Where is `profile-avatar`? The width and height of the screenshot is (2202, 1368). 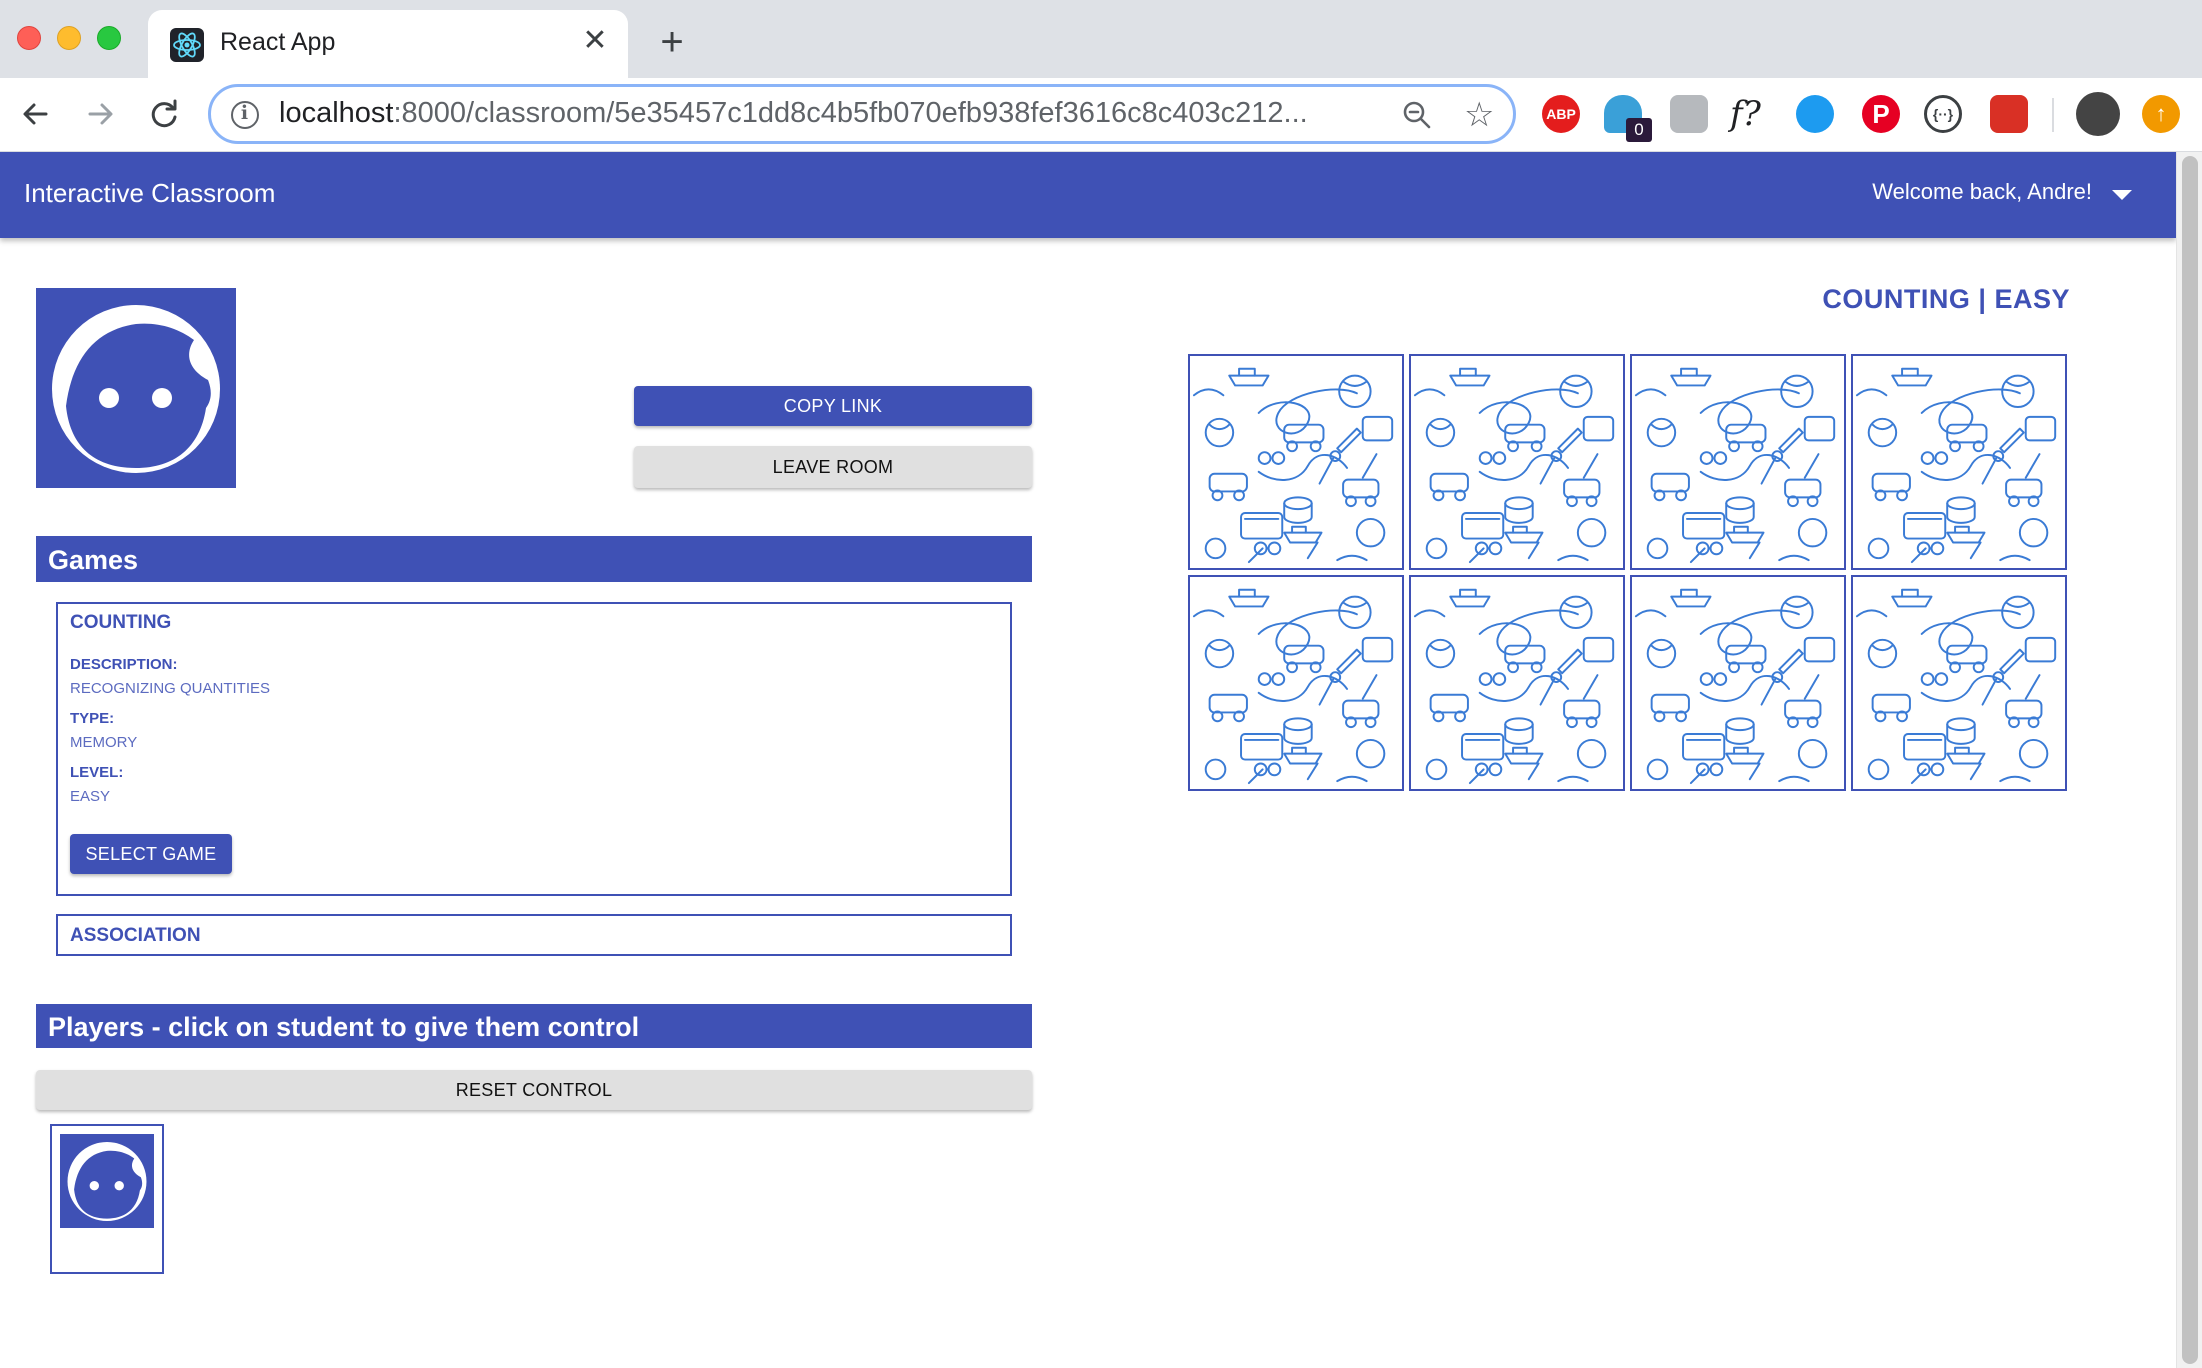 profile-avatar is located at coordinates (2098, 114).